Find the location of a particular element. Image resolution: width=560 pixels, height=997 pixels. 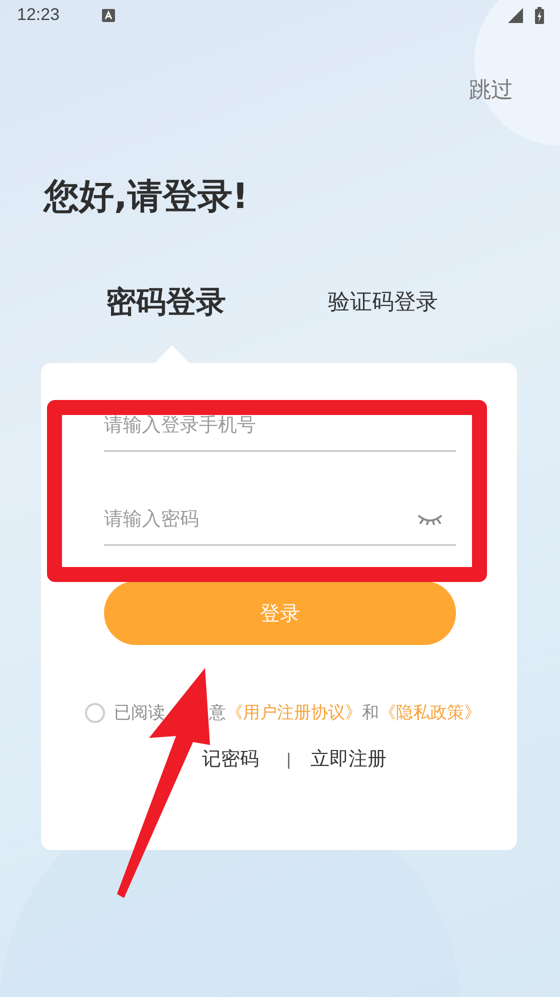

skip-button: 跳过 is located at coordinates (491, 90).